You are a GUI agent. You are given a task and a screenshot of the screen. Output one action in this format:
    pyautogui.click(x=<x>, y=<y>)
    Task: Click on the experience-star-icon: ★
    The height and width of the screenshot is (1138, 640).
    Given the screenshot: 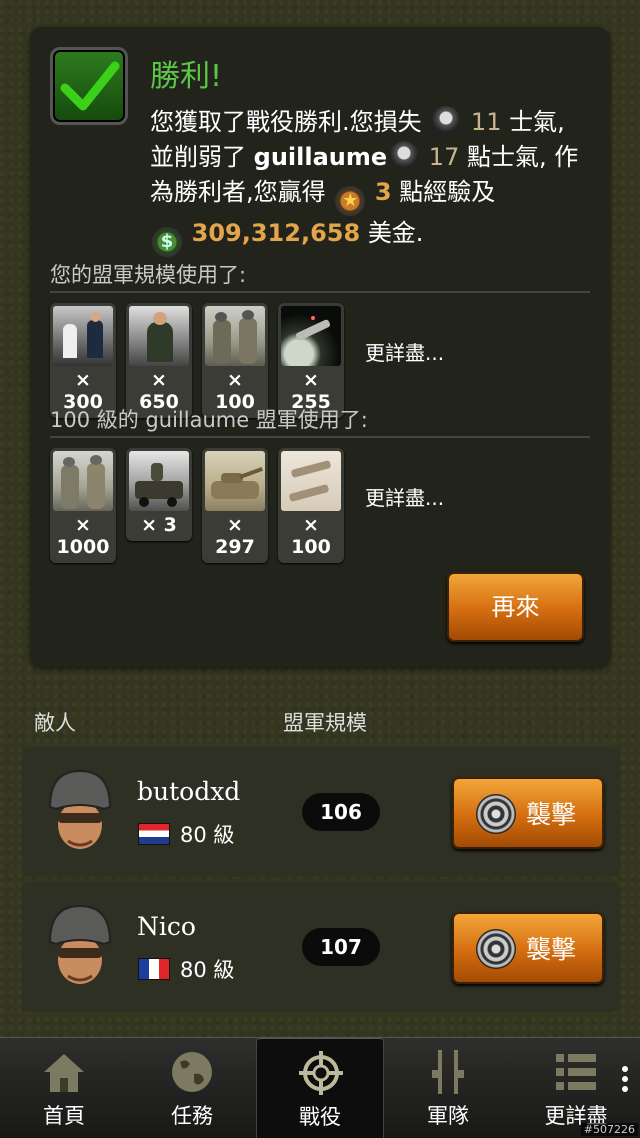 What is the action you would take?
    pyautogui.click(x=350, y=201)
    